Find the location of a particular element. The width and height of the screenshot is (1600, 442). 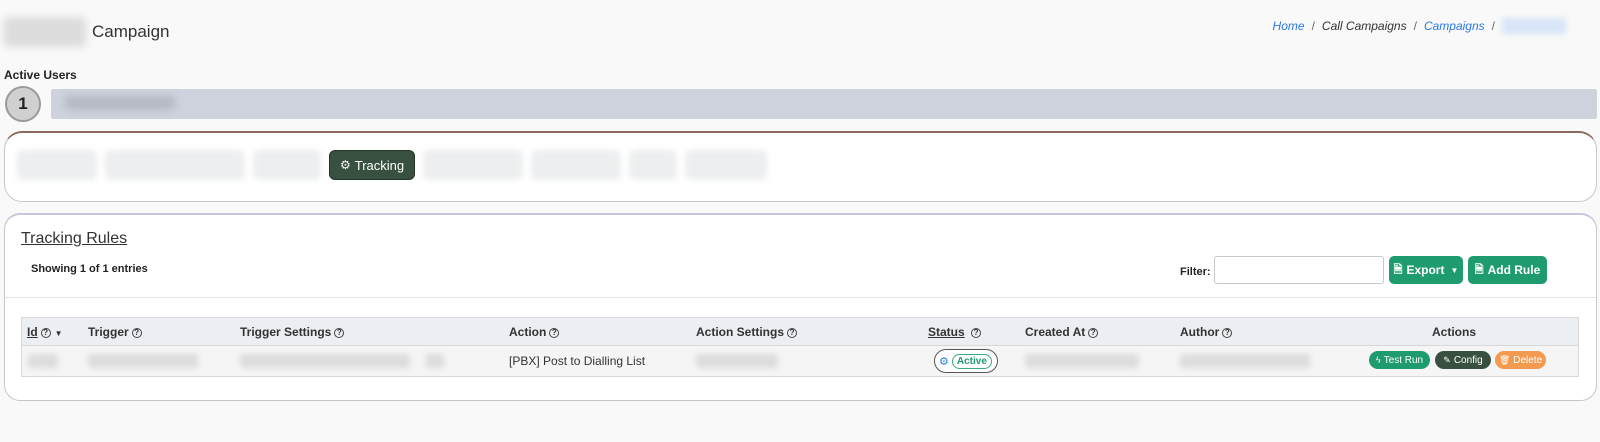

breadcrumb-campaigns: Campaigns is located at coordinates (1454, 26).